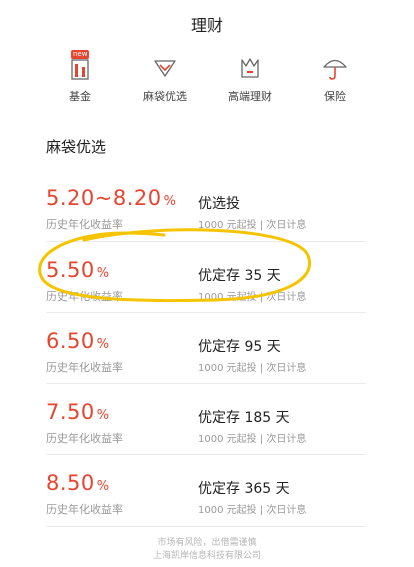 The image size is (414, 567). I want to click on nav-item-high-end: 高端理财, so click(250, 78).